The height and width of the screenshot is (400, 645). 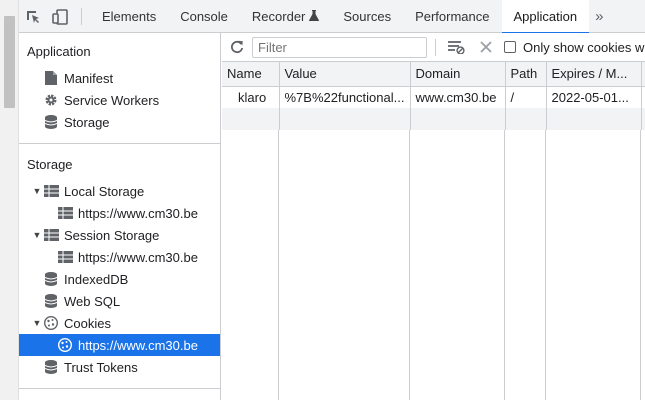 I want to click on delete-cookie-icon, so click(x=486, y=47).